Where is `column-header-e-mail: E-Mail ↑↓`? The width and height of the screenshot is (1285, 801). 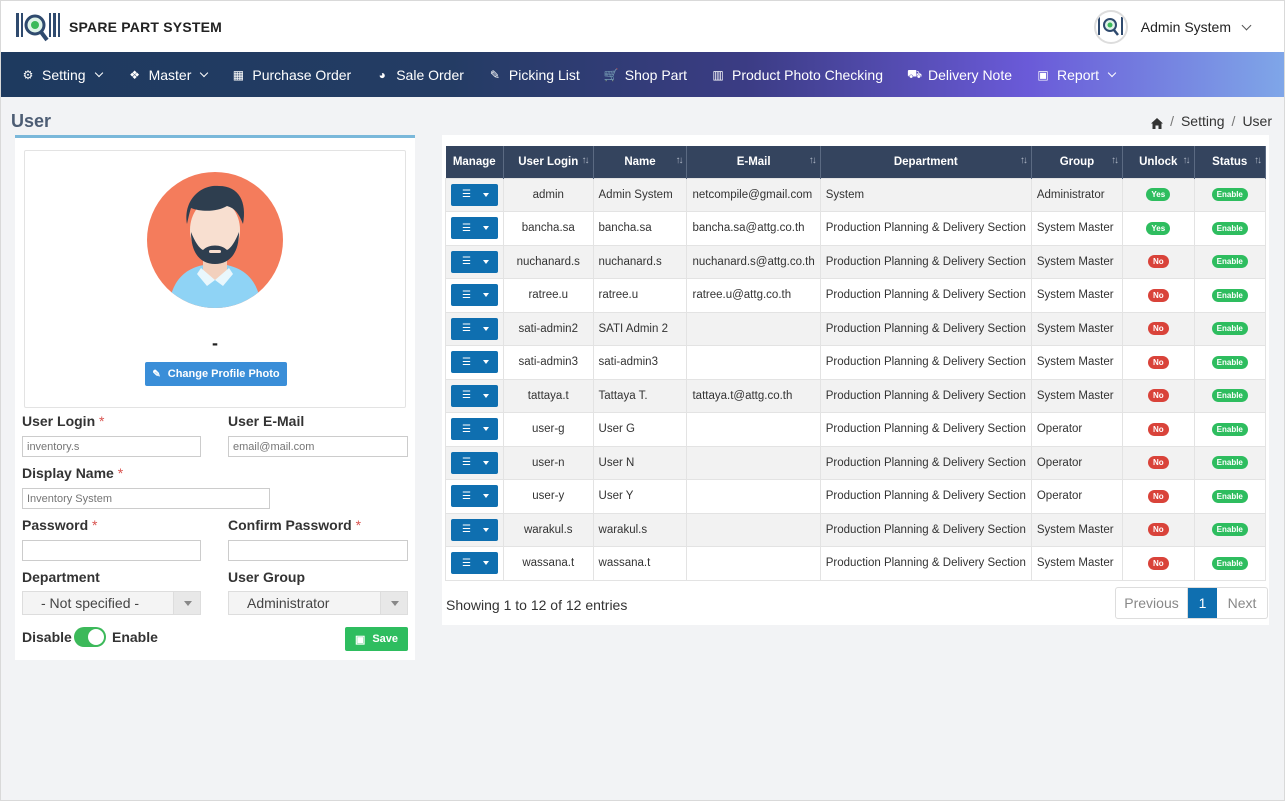
column-header-e-mail: E-Mail ↑↓ is located at coordinates (753, 162).